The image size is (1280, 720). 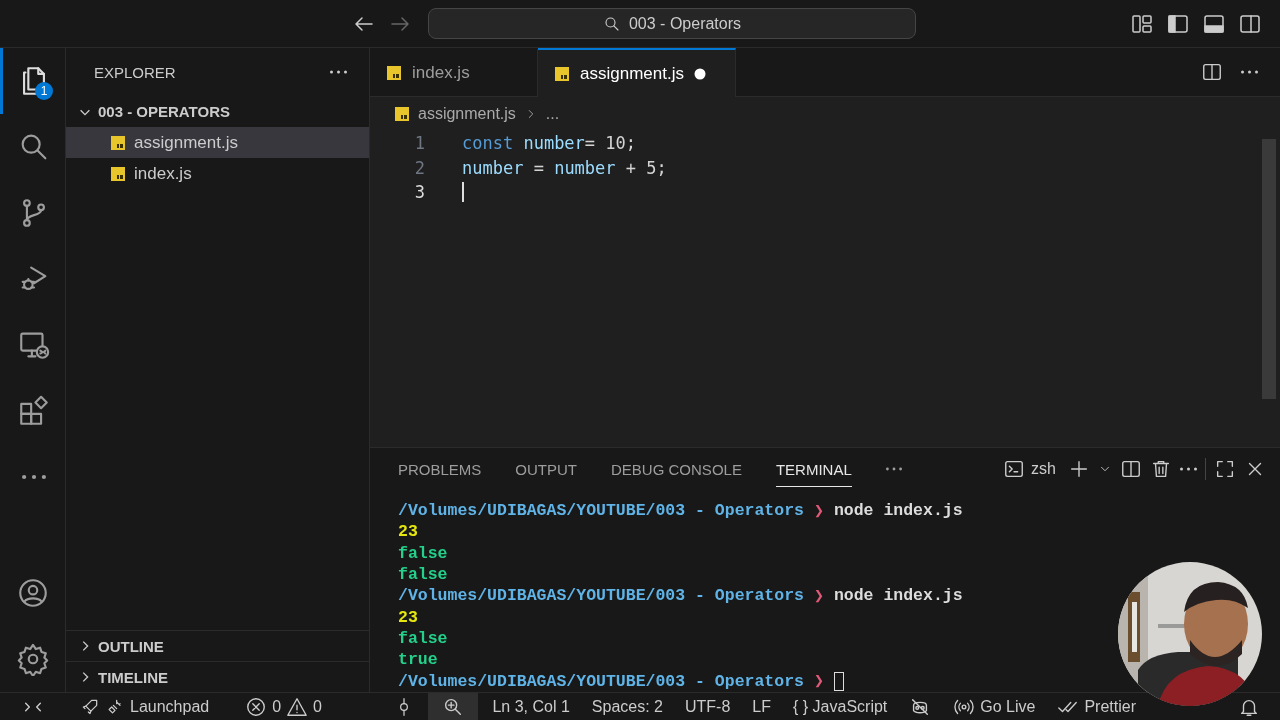 What do you see at coordinates (283, 706) in the screenshot?
I see `problems-status: 0 0` at bounding box center [283, 706].